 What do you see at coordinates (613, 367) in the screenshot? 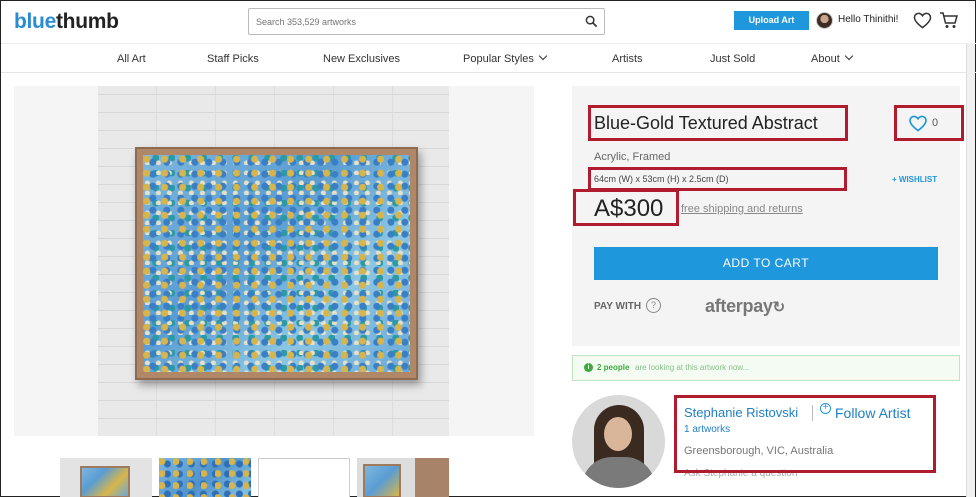
I see `viewers-count: 2 people` at bounding box center [613, 367].